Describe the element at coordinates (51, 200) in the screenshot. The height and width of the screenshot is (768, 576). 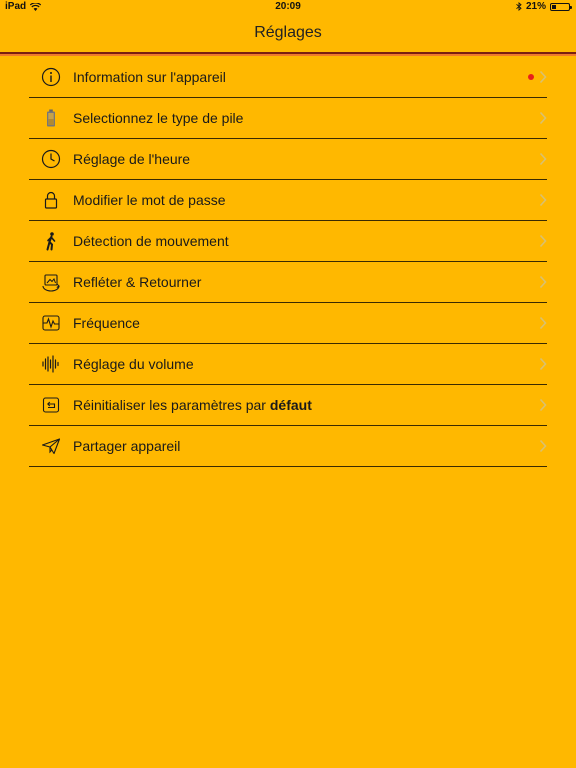
I see `lock-icon` at that location.